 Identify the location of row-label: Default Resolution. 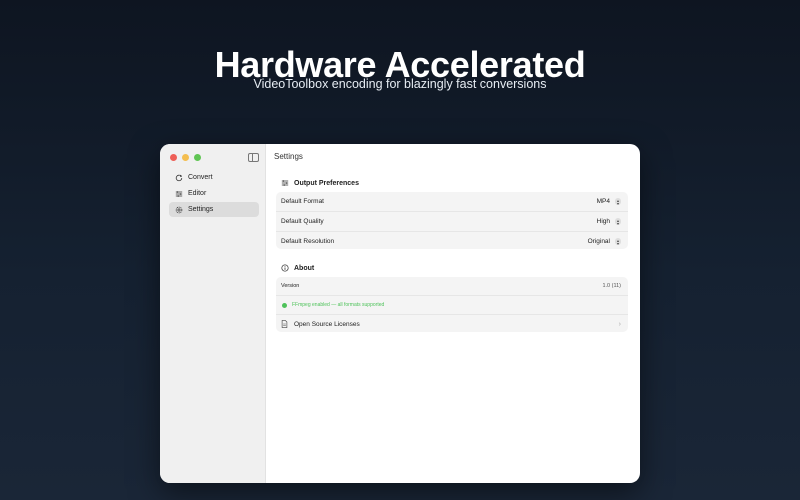
(308, 241).